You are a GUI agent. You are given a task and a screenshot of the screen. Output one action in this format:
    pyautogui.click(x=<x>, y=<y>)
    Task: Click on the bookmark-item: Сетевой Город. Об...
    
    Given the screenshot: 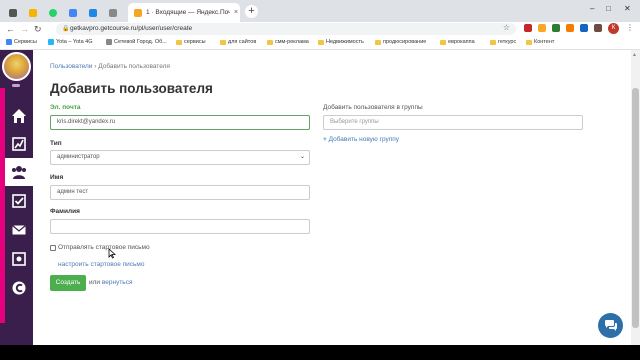 What is the action you would take?
    pyautogui.click(x=136, y=42)
    